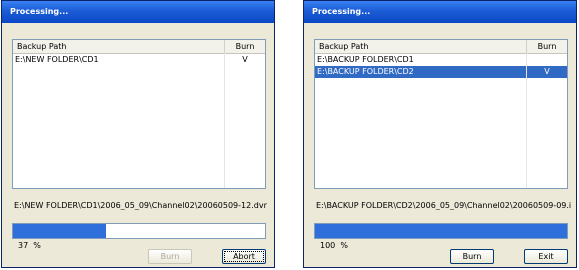 The image size is (579, 270). What do you see at coordinates (546, 256) in the screenshot?
I see `exit-button: Exit` at bounding box center [546, 256].